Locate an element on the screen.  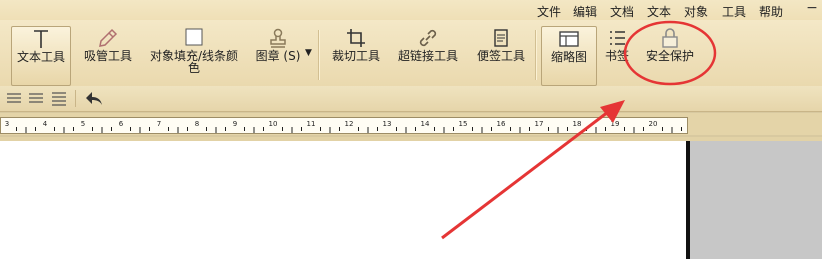
annotation-arrow-head is located at coordinates (612, 111).